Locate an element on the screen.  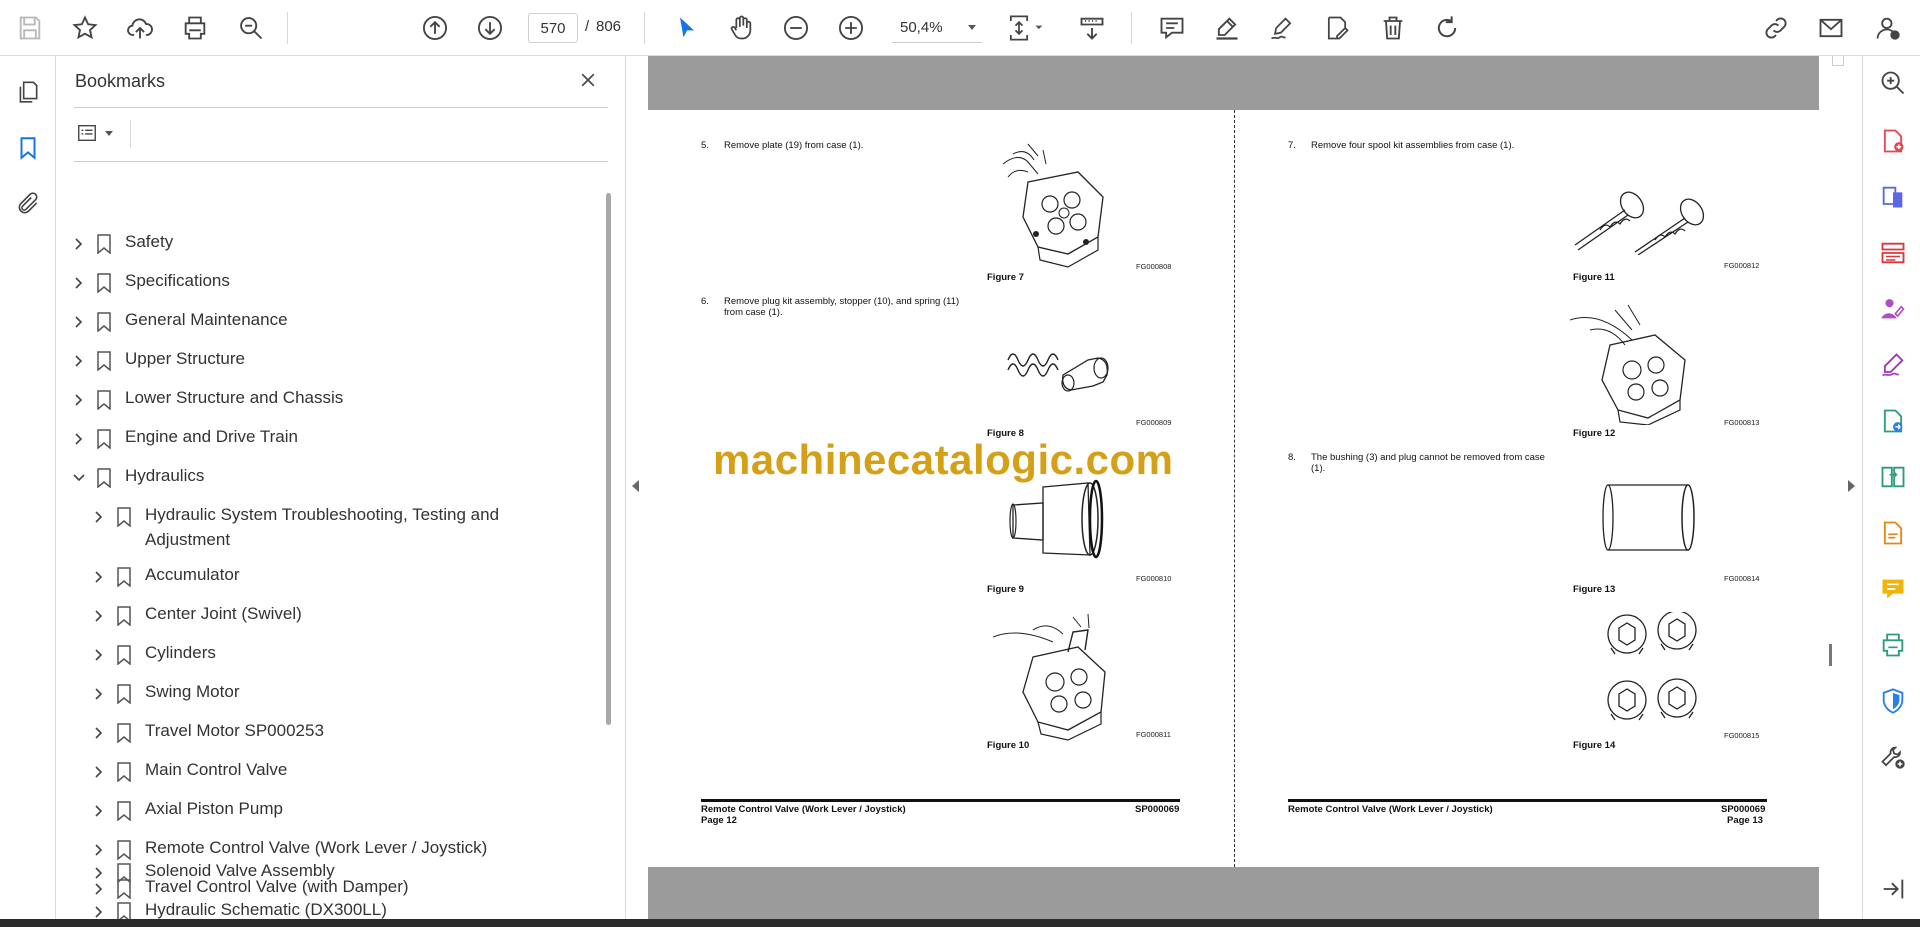
document-scrollbar-thumb is located at coordinates (1830, 655).